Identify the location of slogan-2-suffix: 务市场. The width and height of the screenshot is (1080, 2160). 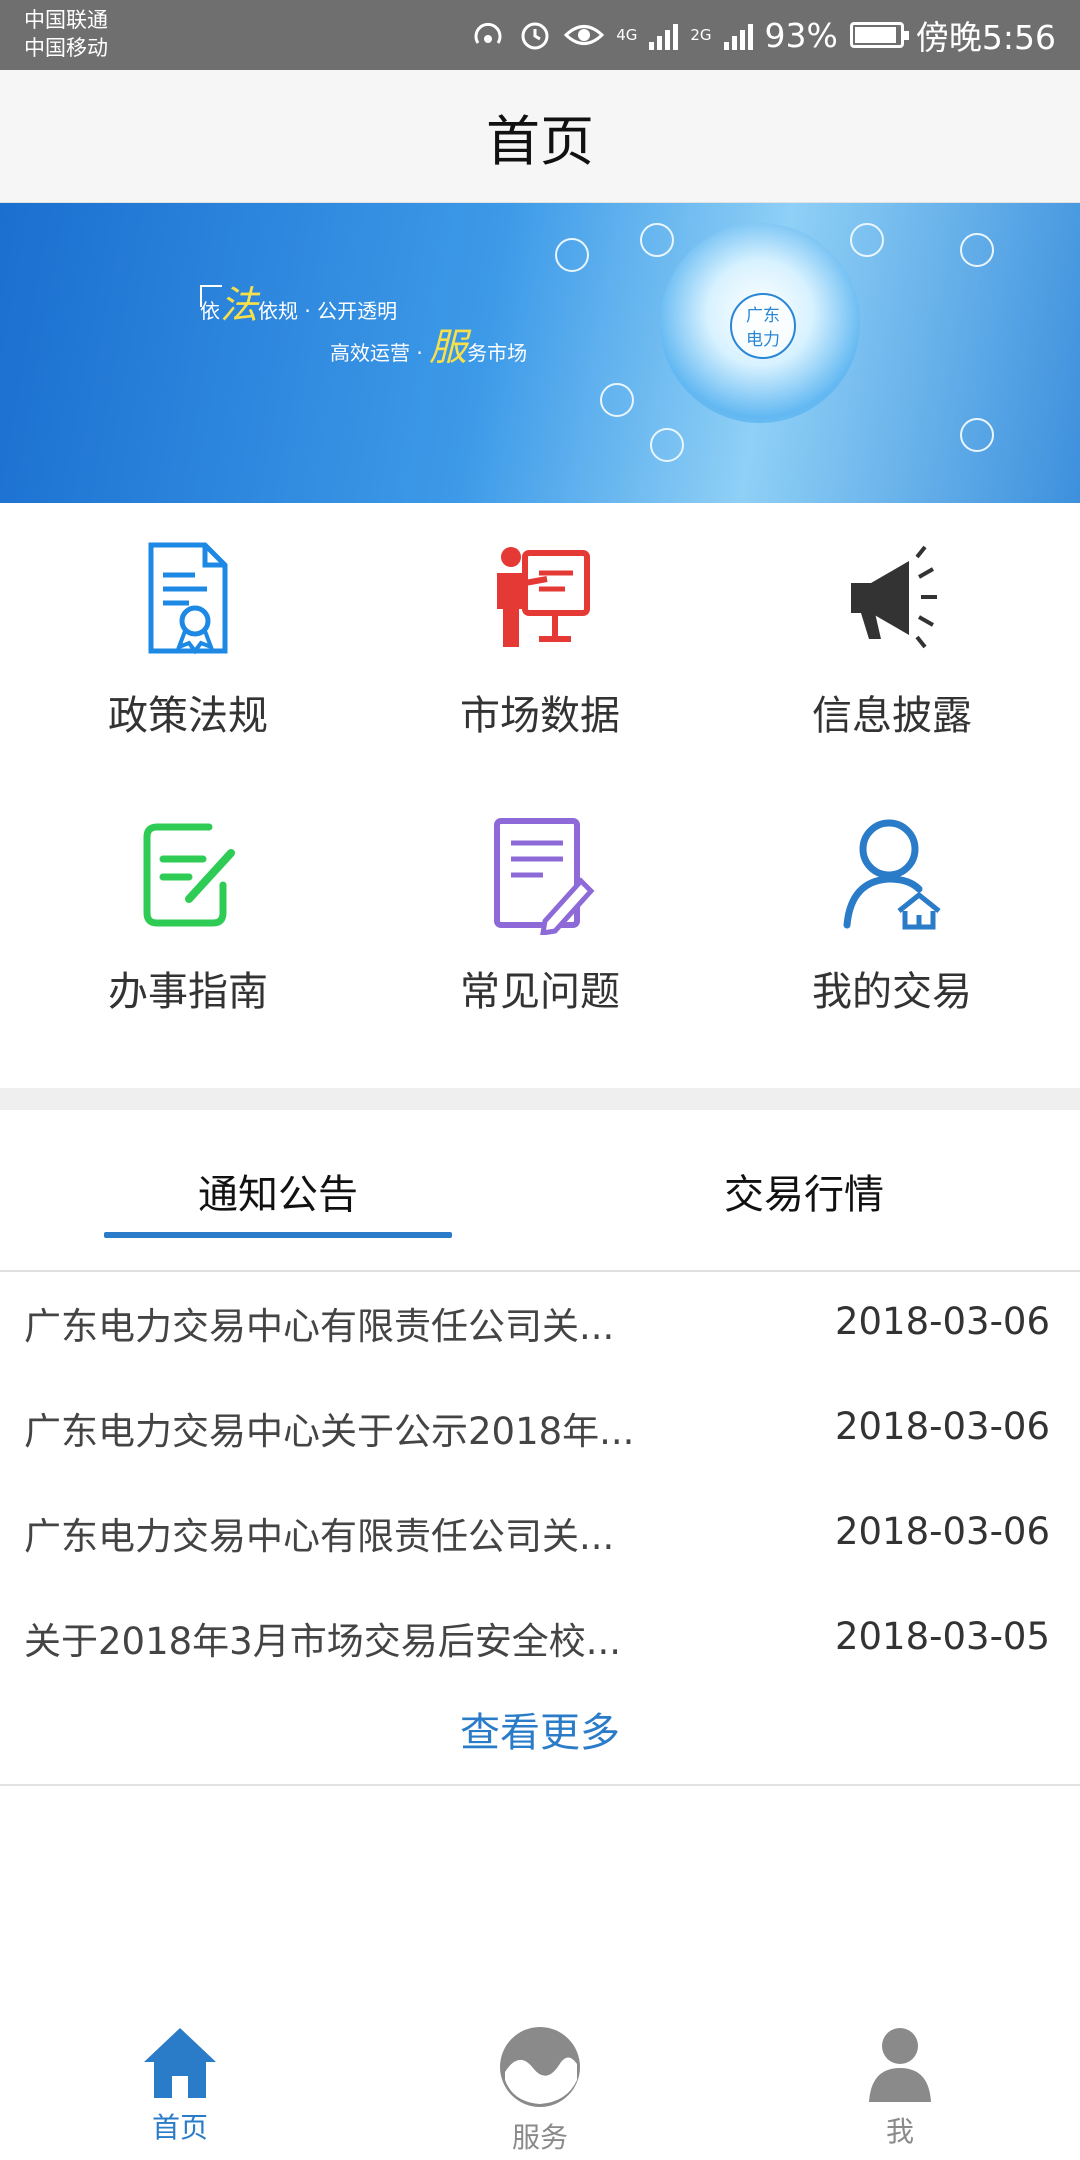
(497, 353).